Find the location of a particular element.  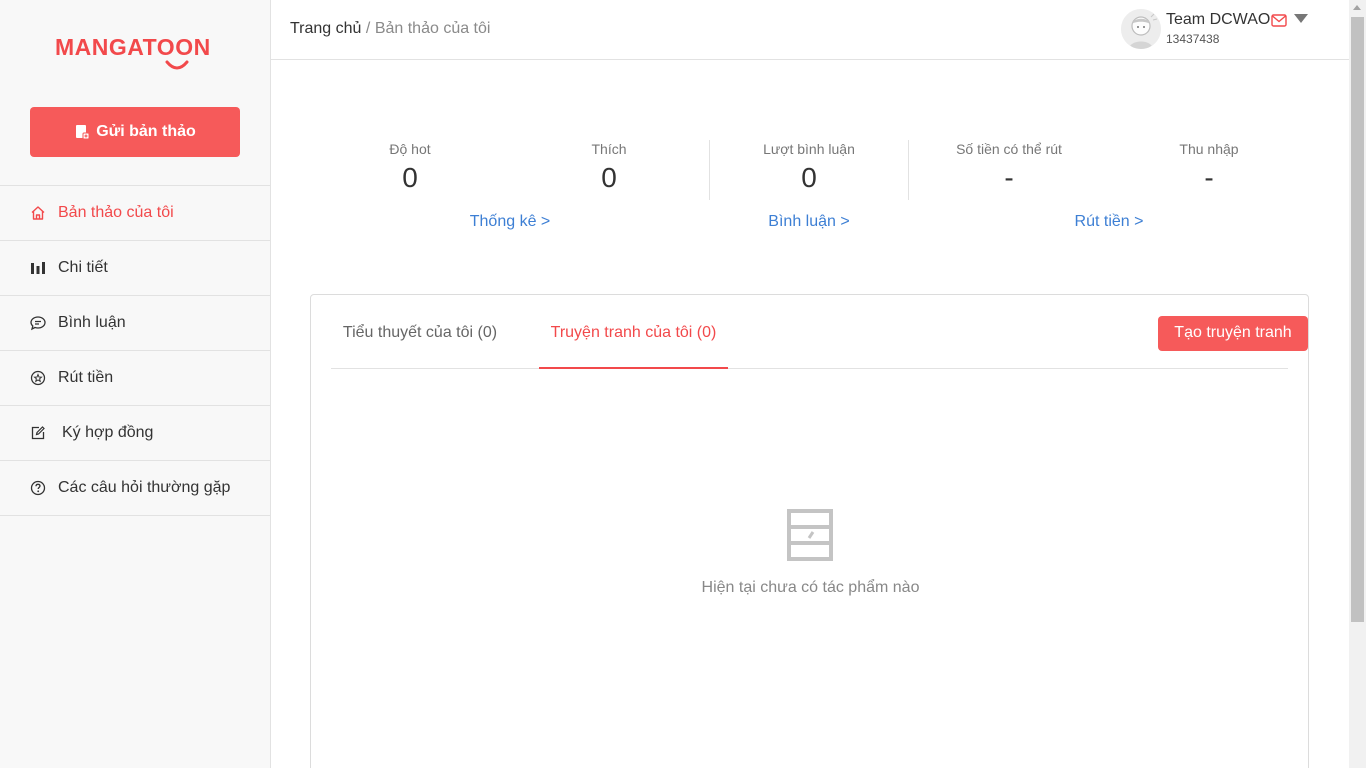

user-info: Team DCWAO 13437438 is located at coordinates (1218, 28).